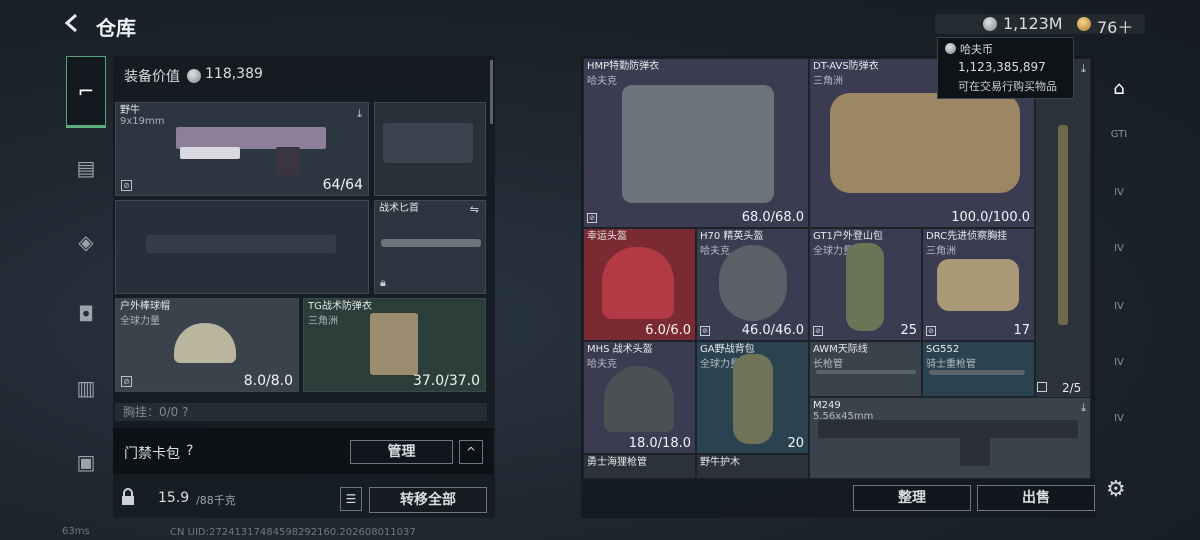 This screenshot has width=1200, height=540. Describe the element at coordinates (990, 217) in the screenshot. I see `durability: 100.0/100.0` at that location.